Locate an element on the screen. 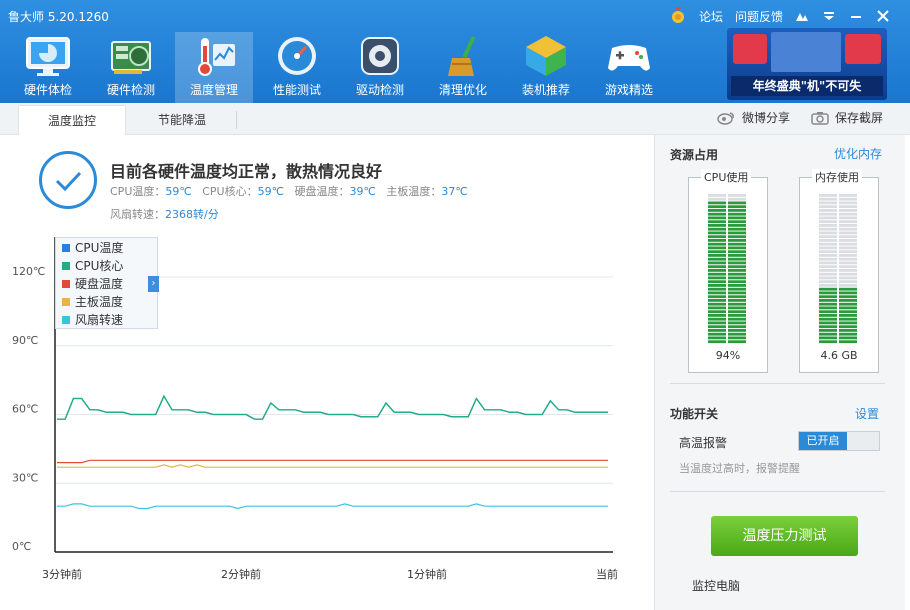 The image size is (910, 610). nav-hardware-checkup: 硬件体检 is located at coordinates (48, 67).